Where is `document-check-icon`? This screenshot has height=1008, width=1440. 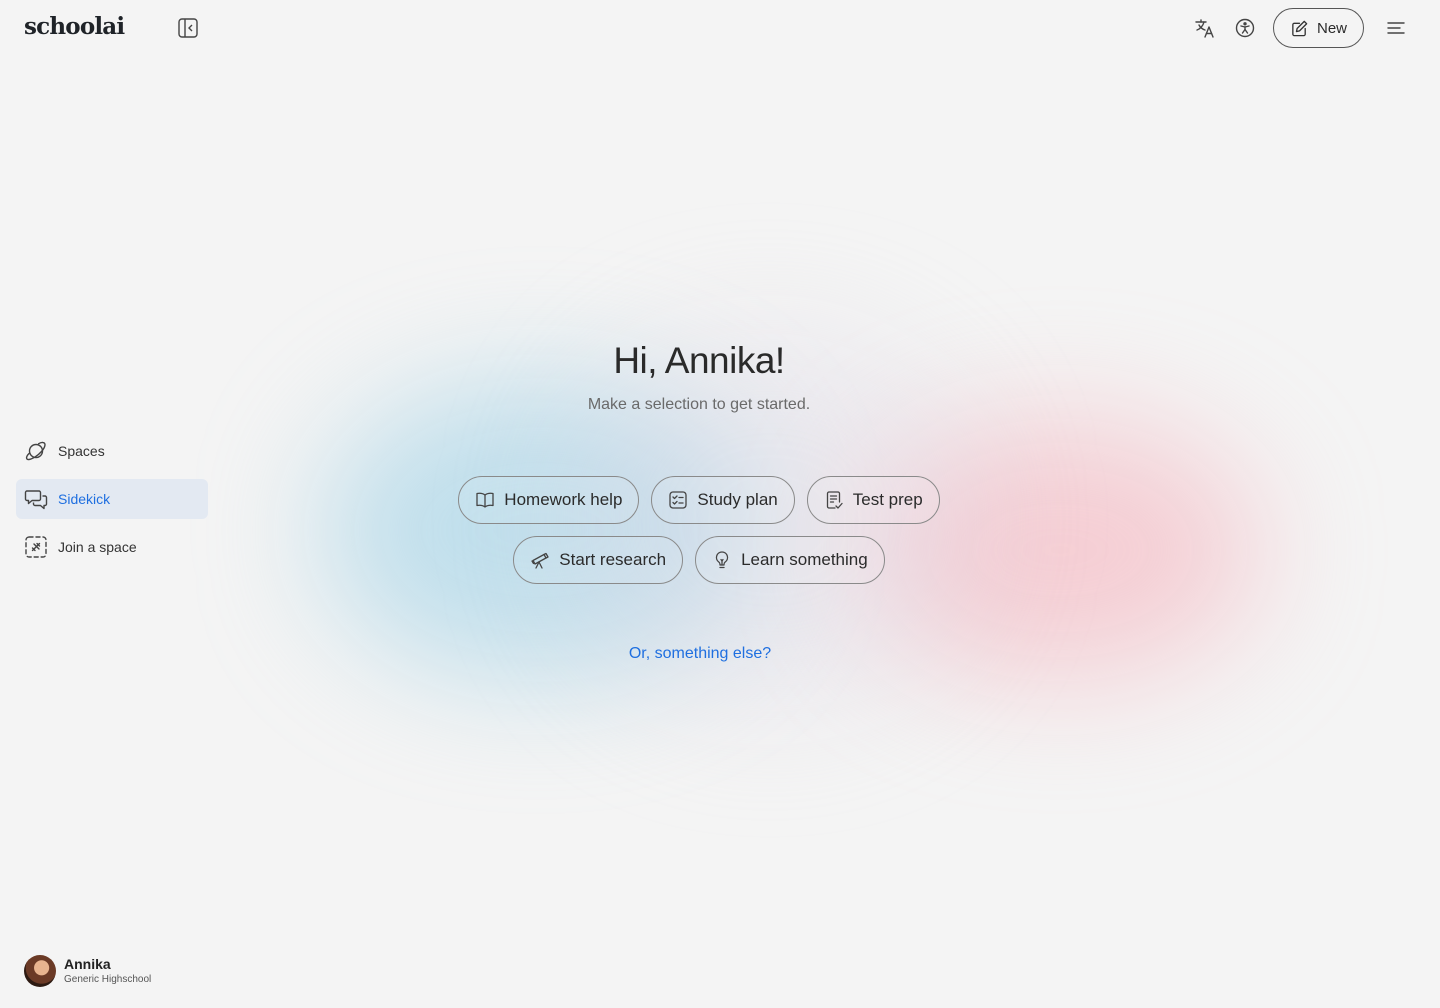 document-check-icon is located at coordinates (834, 500).